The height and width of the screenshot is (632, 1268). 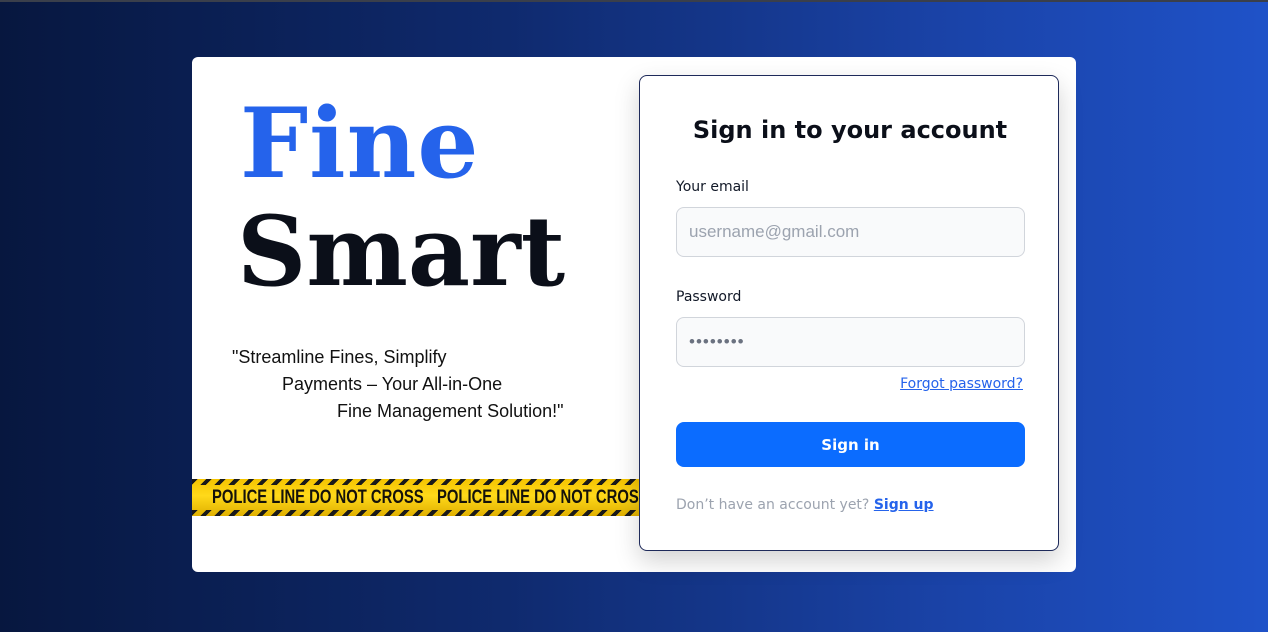 What do you see at coordinates (961, 384) in the screenshot?
I see `forgot-password-link: Forgot password?` at bounding box center [961, 384].